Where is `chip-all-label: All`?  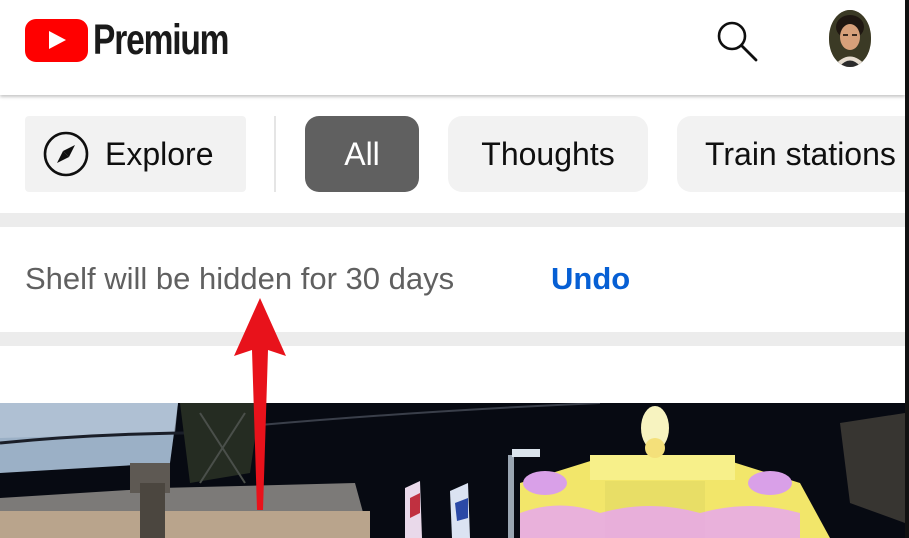
chip-all-label: All is located at coordinates (362, 153).